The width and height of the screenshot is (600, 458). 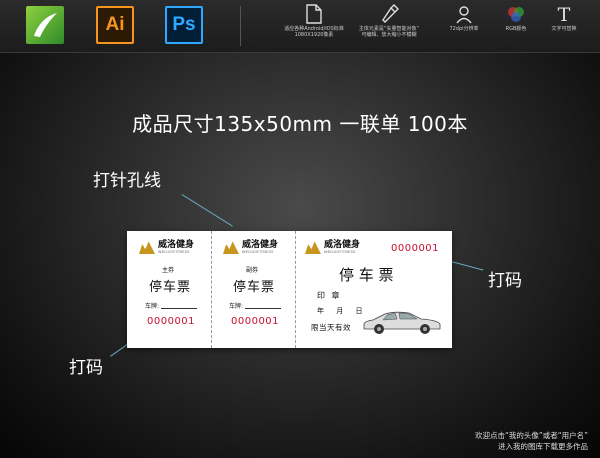 What do you see at coordinates (168, 270) in the screenshot?
I see `stub-type: 主券` at bounding box center [168, 270].